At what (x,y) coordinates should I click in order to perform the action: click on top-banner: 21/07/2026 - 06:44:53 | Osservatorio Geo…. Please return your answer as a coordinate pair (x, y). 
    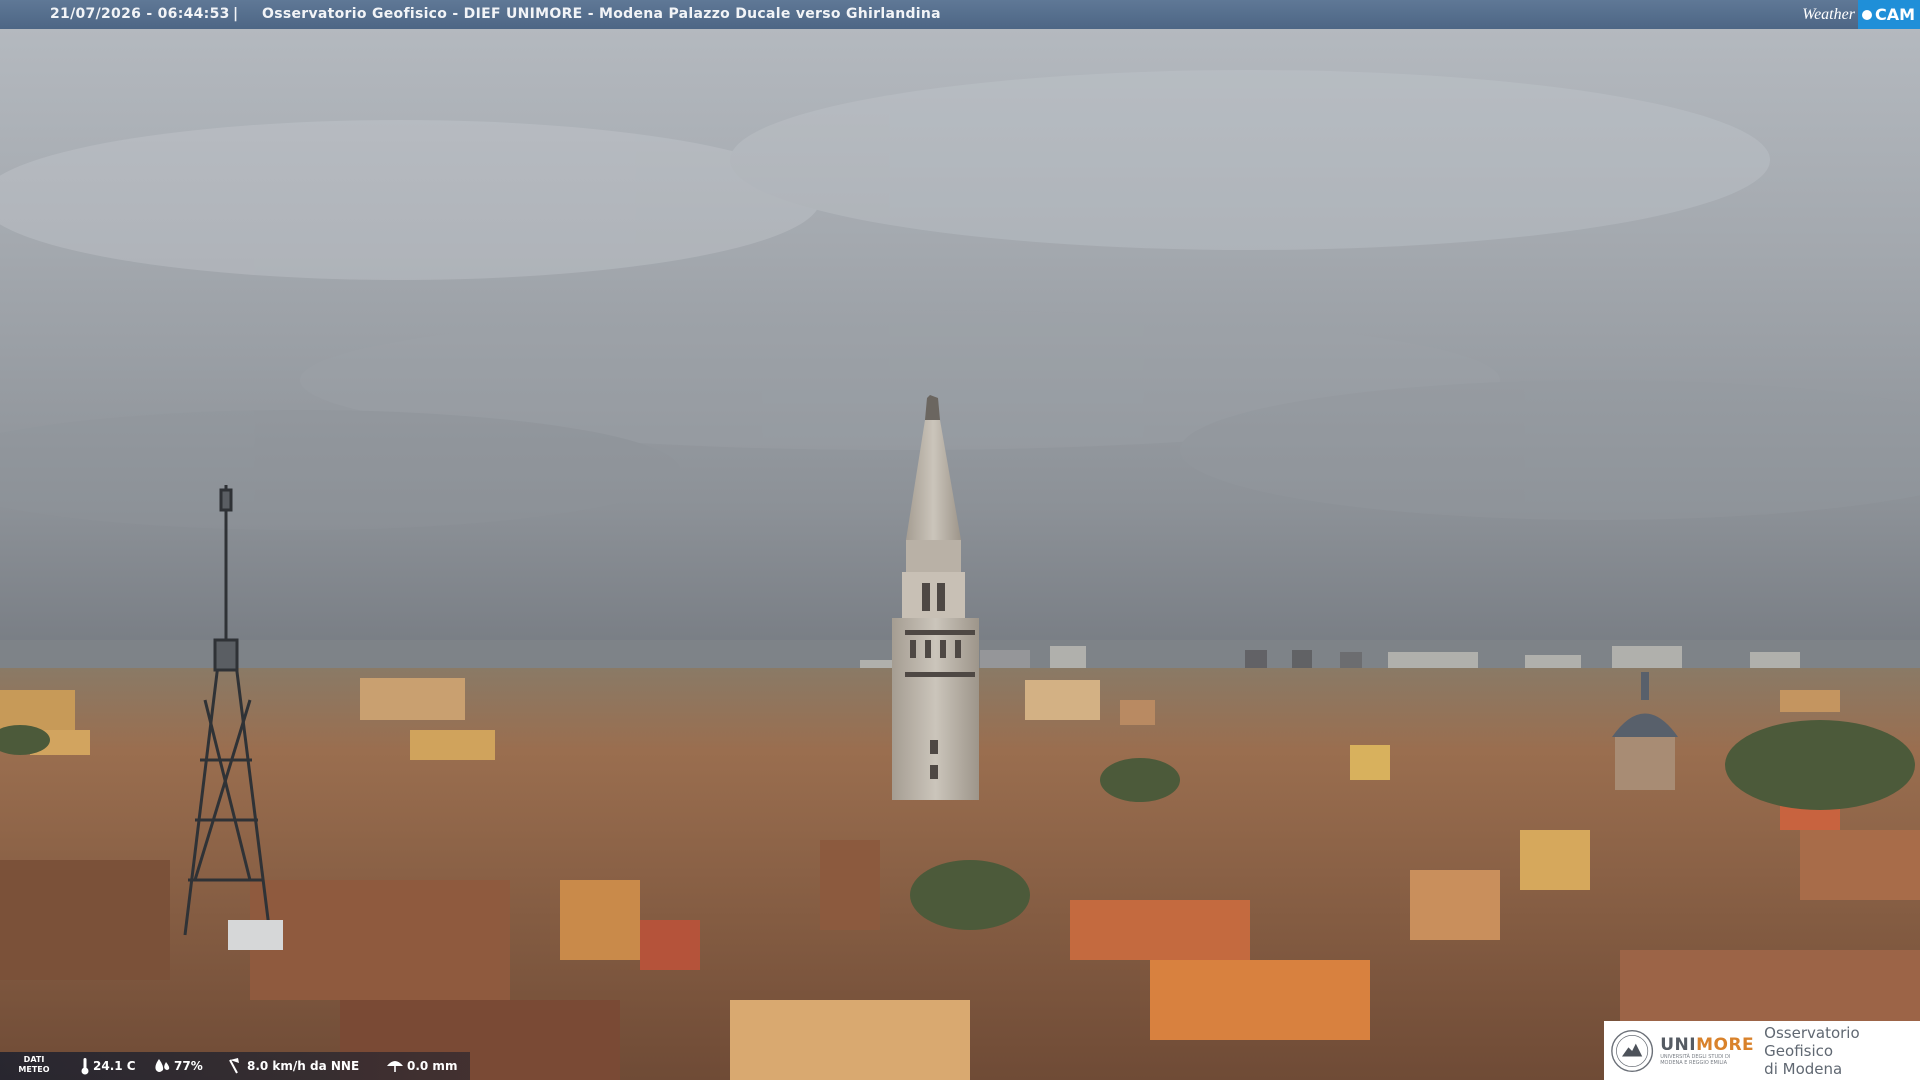
    Looking at the image, I should click on (960, 14).